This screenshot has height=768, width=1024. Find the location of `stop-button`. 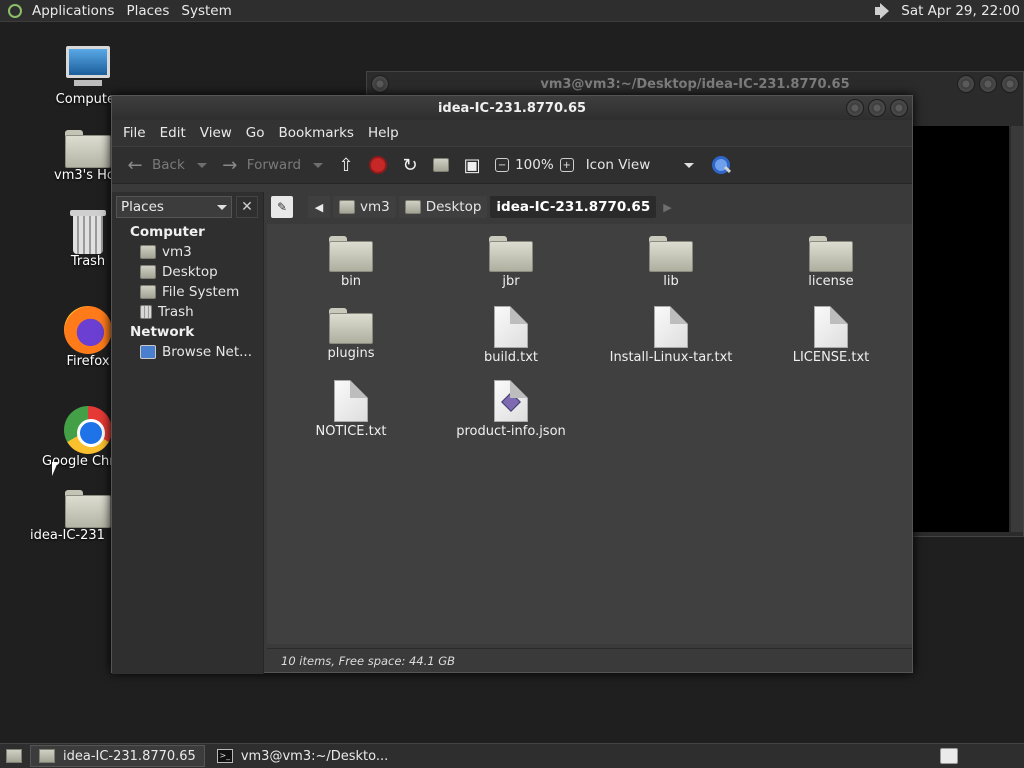

stop-button is located at coordinates (378, 165).